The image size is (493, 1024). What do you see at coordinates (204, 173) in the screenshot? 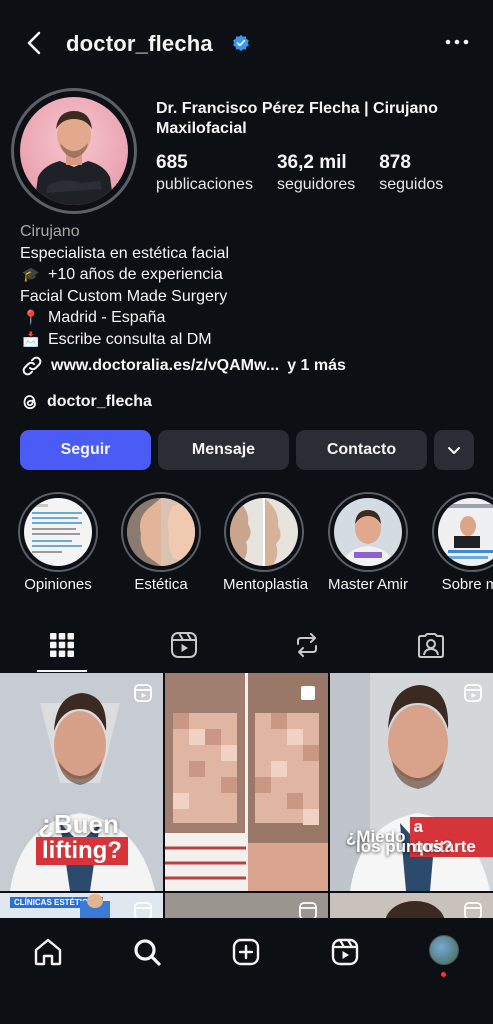
I see `stat-posts: 685 publicaciones` at bounding box center [204, 173].